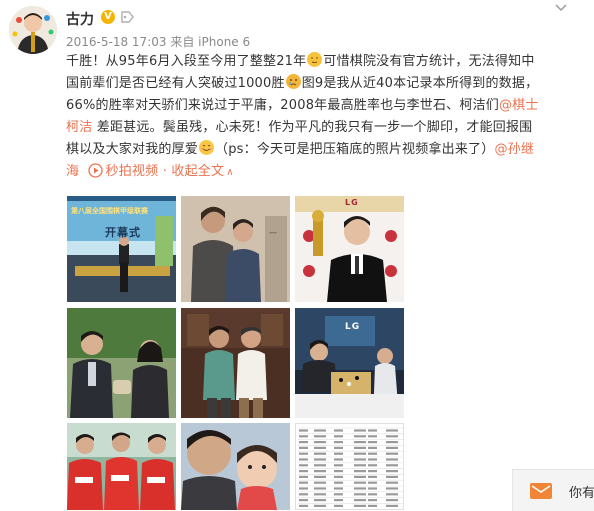 This screenshot has height=511, width=594. I want to click on photo-thumbnail-6: LG, so click(349, 363).